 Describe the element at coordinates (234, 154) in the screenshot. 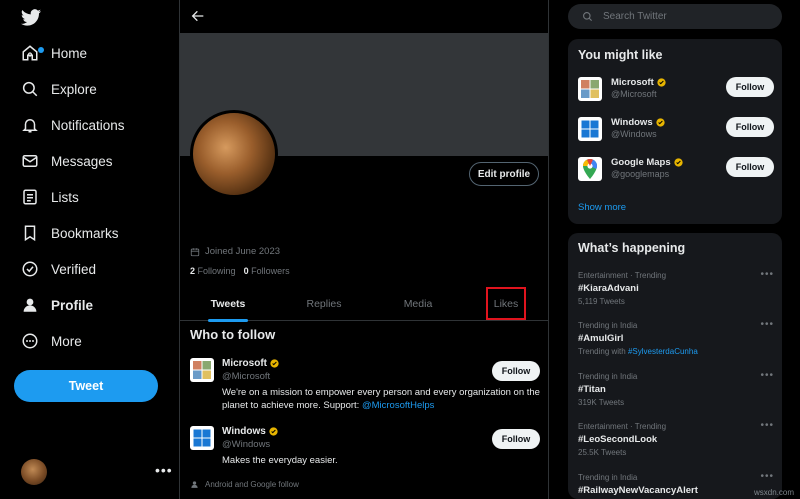

I see `profile-avatar` at that location.